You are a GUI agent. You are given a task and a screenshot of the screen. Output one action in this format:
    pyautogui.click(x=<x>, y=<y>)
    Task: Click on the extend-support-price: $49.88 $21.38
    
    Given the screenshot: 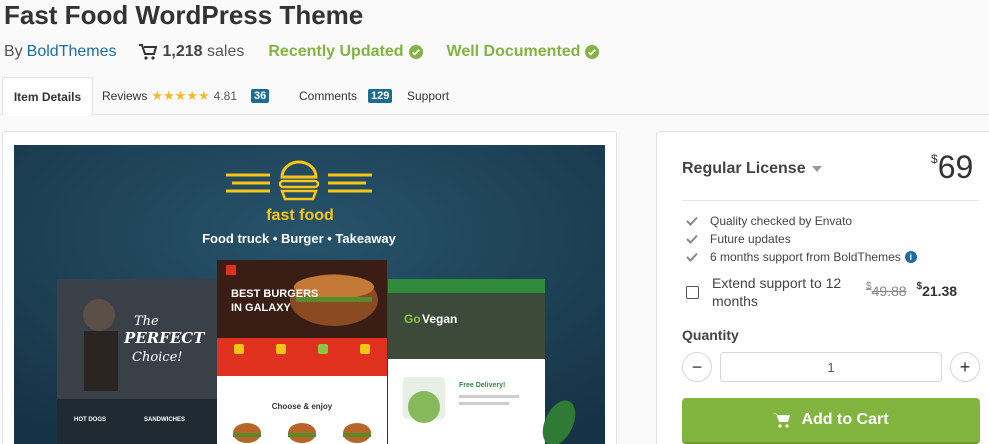 What is the action you would take?
    pyautogui.click(x=912, y=290)
    